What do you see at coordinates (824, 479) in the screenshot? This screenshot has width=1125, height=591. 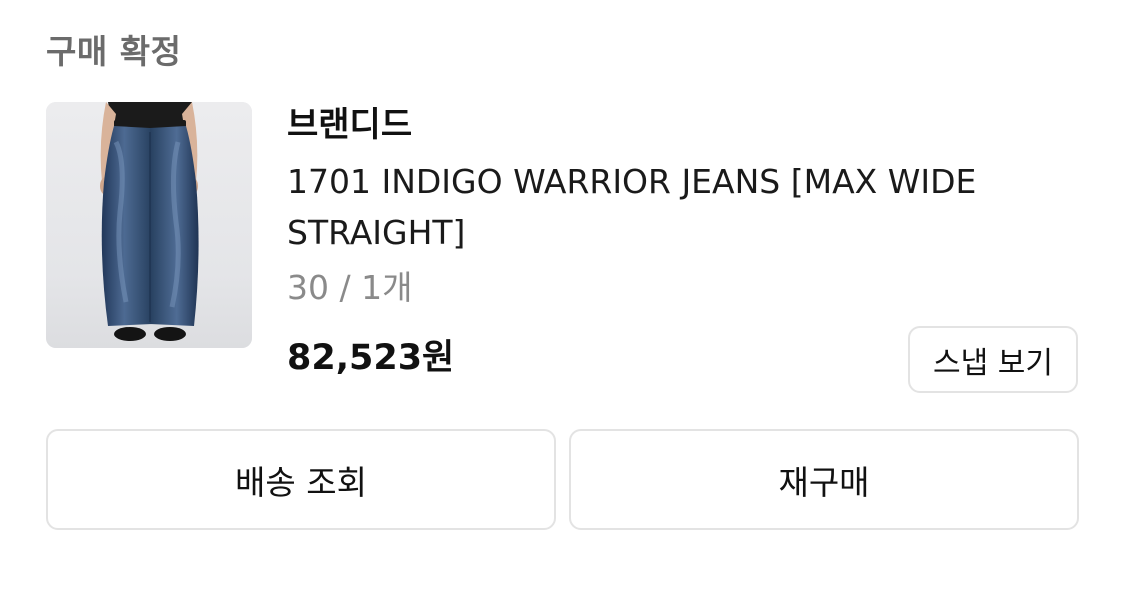 I see `rebuy-button: 재구매` at bounding box center [824, 479].